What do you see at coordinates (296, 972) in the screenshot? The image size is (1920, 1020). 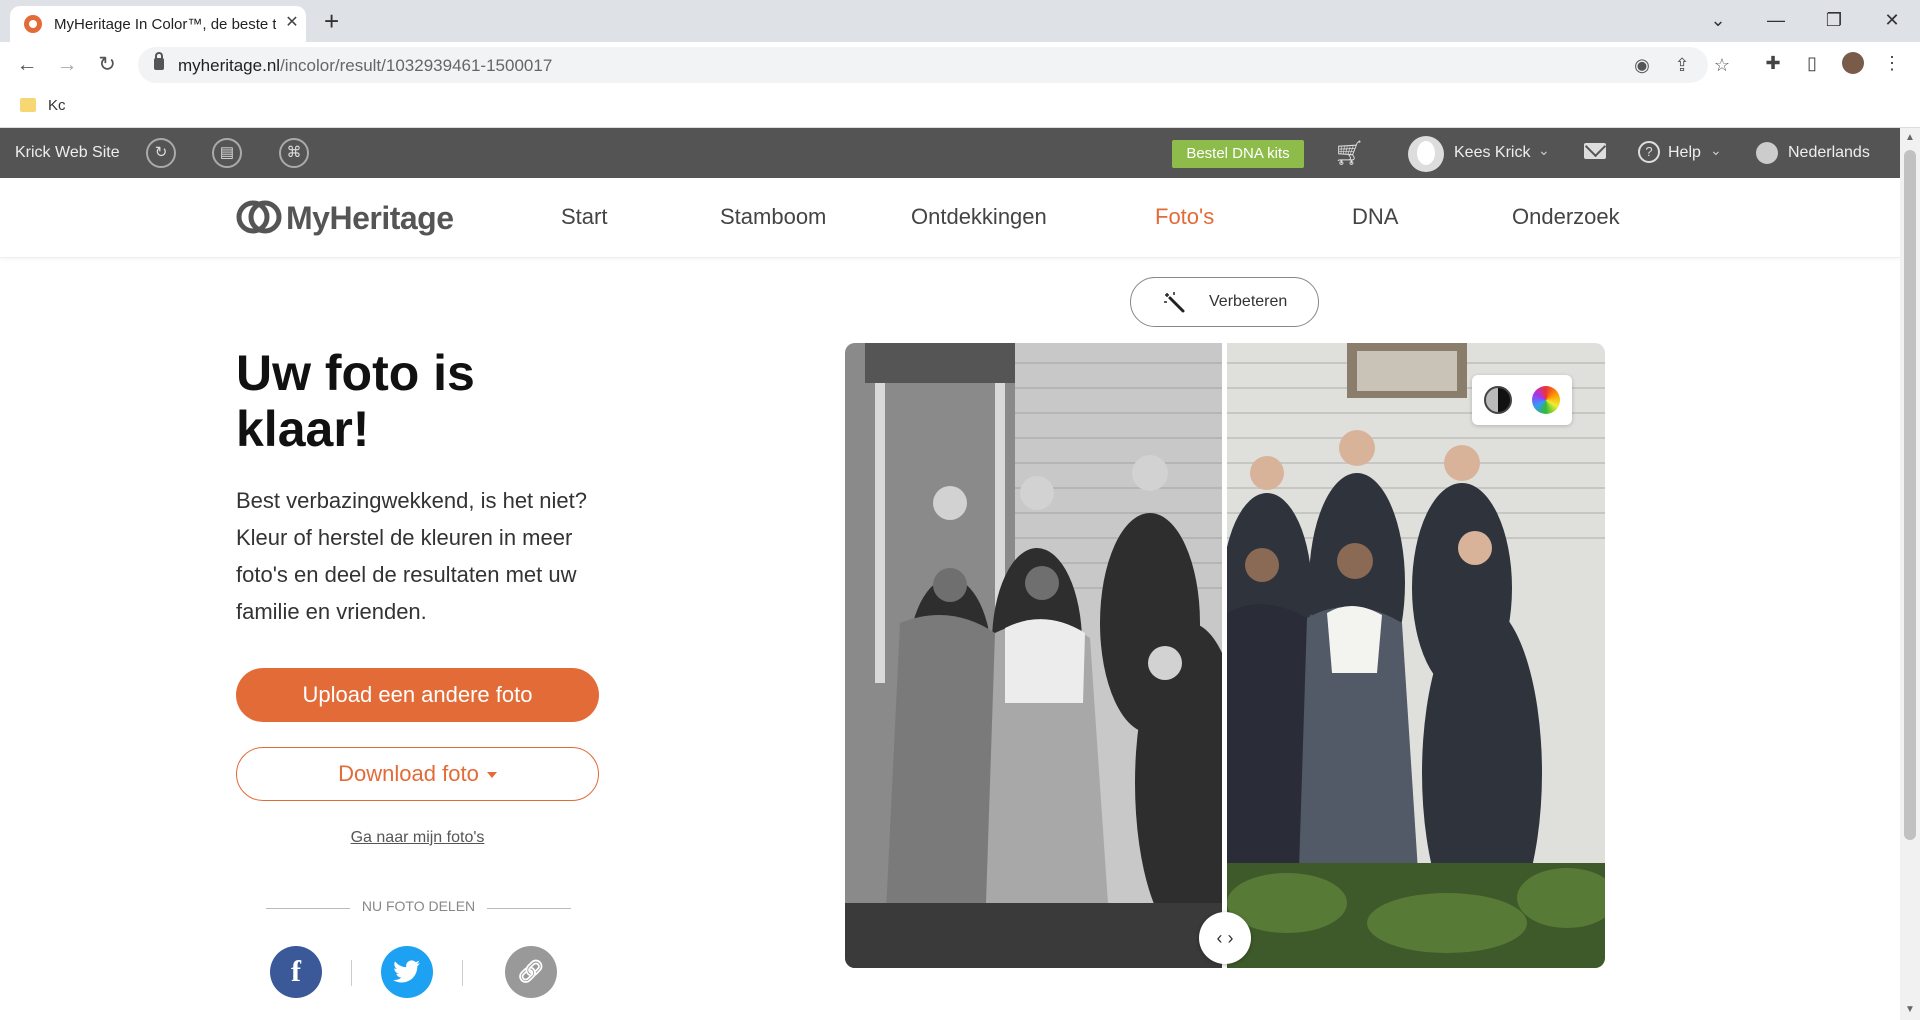 I see `facebook-icon: f` at bounding box center [296, 972].